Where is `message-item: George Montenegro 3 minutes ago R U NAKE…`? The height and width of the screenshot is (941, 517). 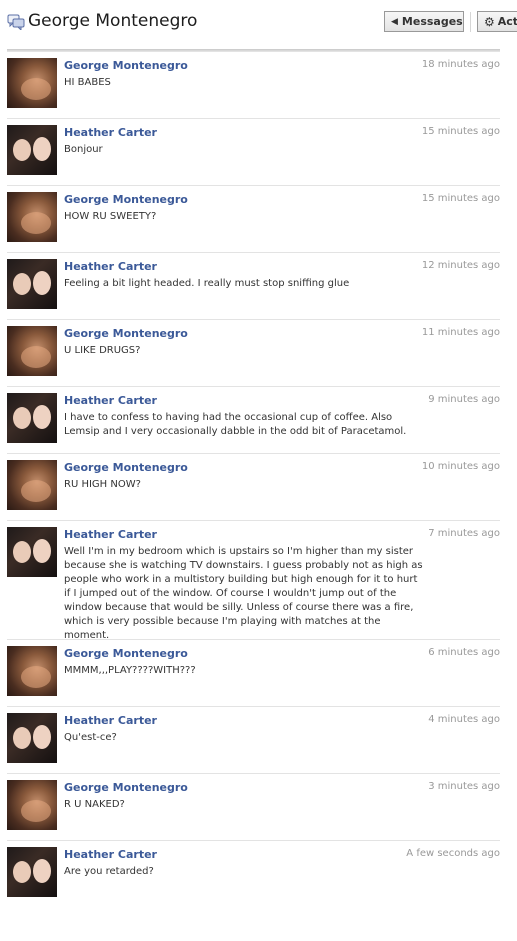
message-item: George Montenegro 3 minutes ago R U NAKE… is located at coordinates (253, 807).